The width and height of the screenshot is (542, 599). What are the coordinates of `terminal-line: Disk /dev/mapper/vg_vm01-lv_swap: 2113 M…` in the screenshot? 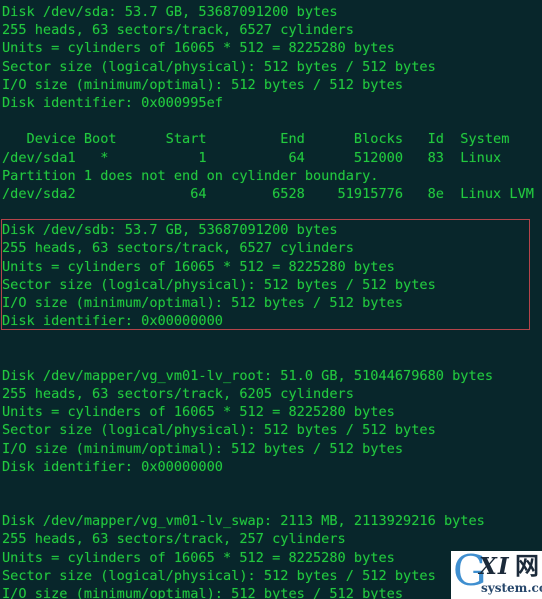 It's located at (243, 521).